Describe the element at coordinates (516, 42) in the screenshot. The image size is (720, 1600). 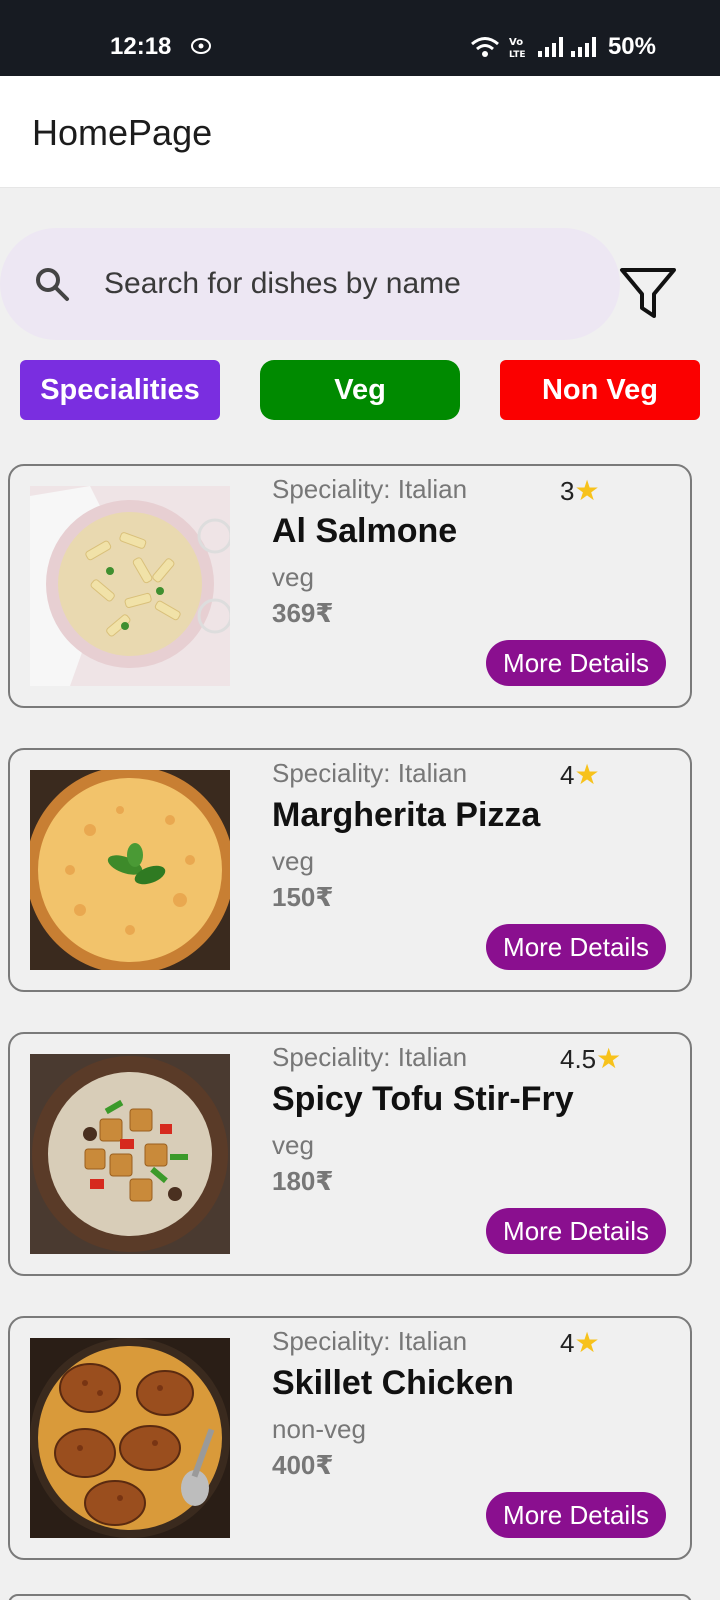
I see `svg-text: Vo` at that location.